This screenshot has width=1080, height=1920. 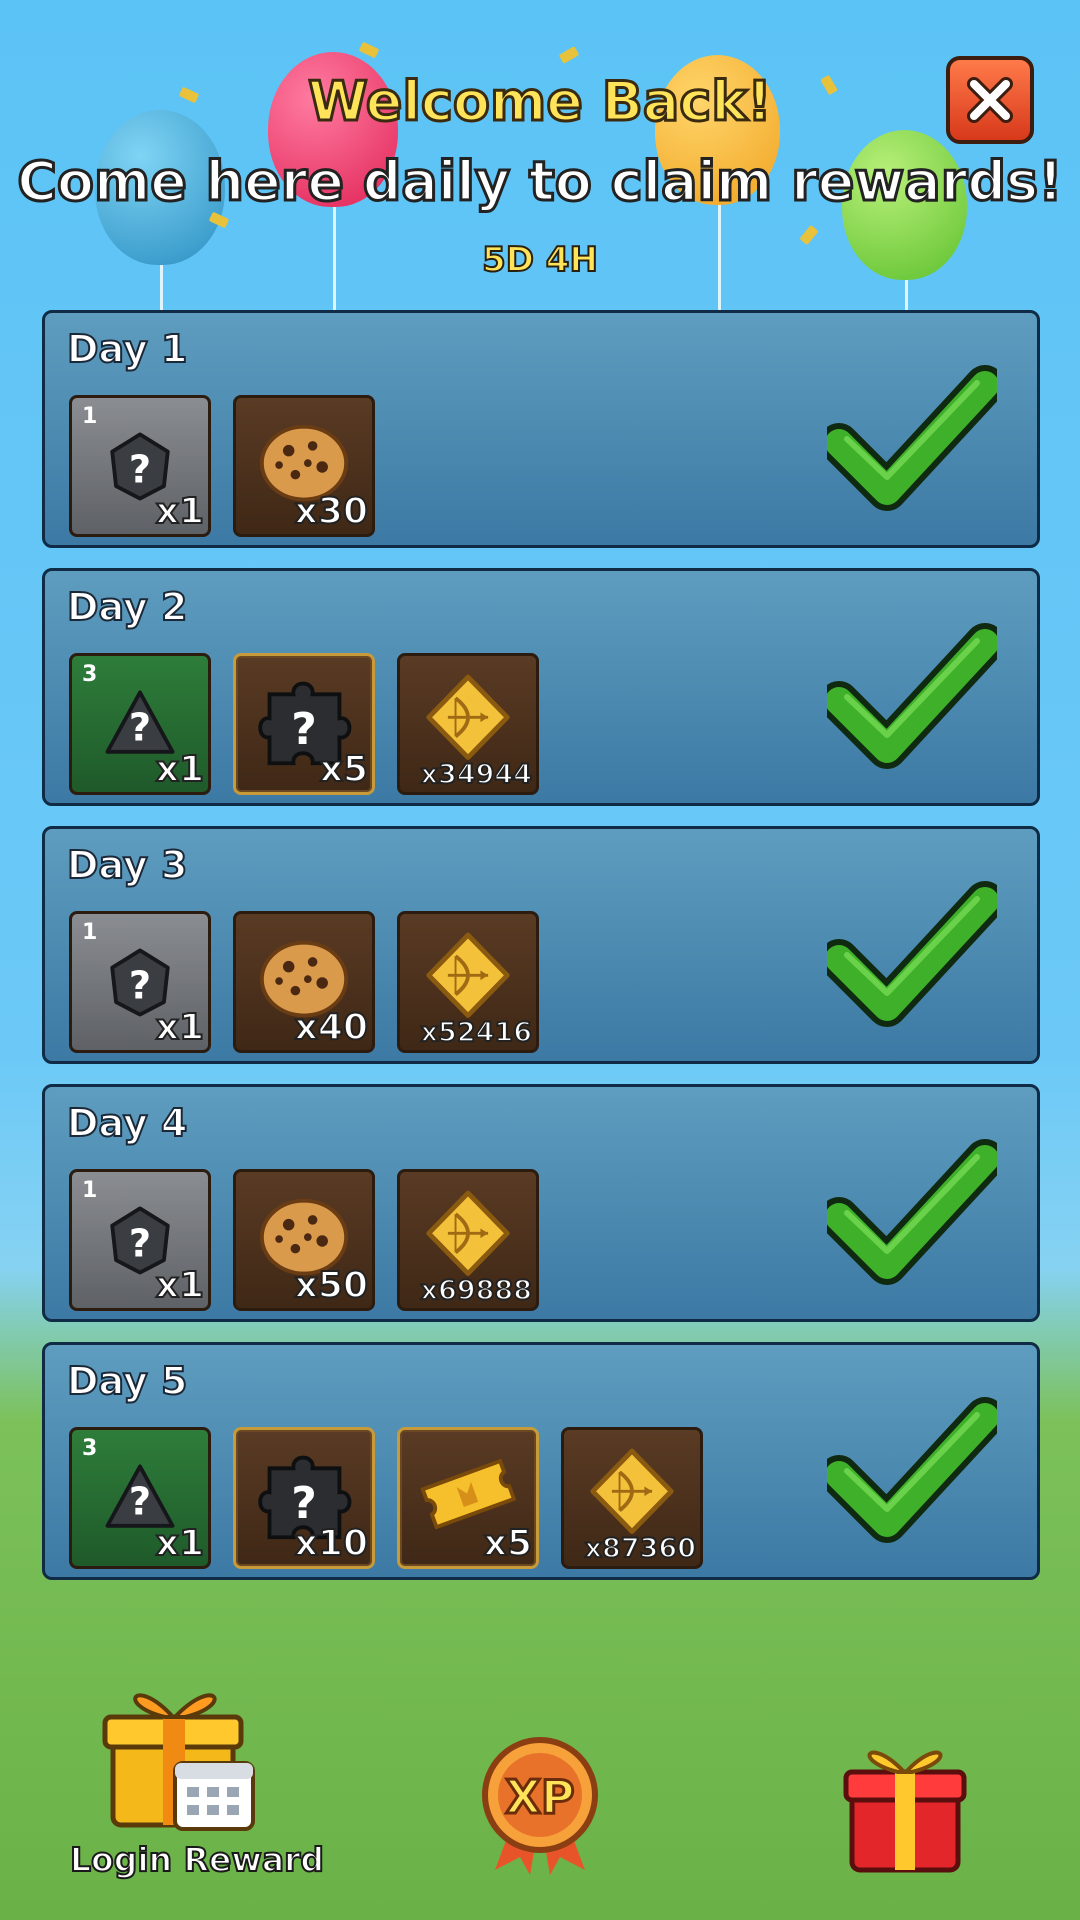 What do you see at coordinates (127, 1123) in the screenshot?
I see `day-label: Day 4` at bounding box center [127, 1123].